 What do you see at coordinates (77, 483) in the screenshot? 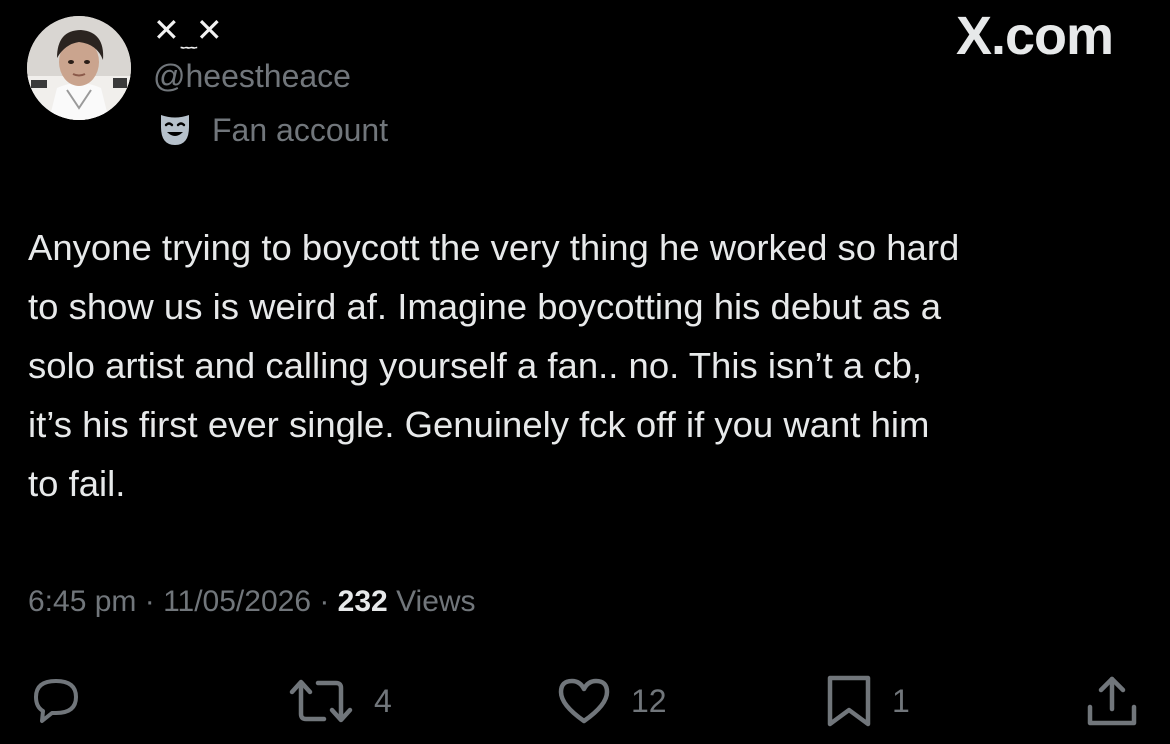
I see `tweet-line: to fail.` at bounding box center [77, 483].